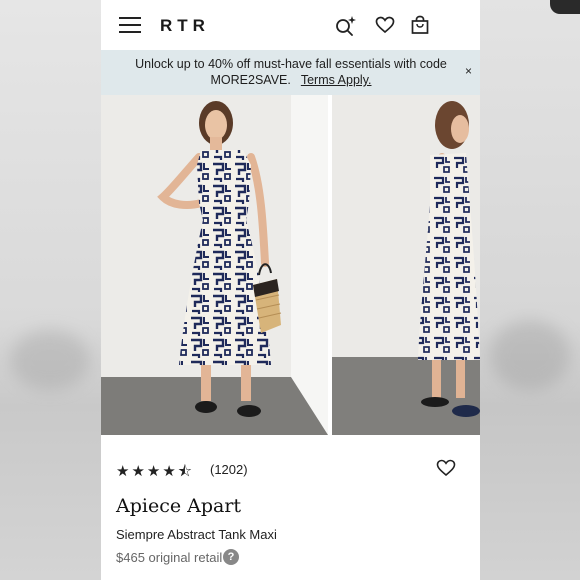  What do you see at coordinates (468, 71) in the screenshot?
I see `close-icon: ×` at bounding box center [468, 71].